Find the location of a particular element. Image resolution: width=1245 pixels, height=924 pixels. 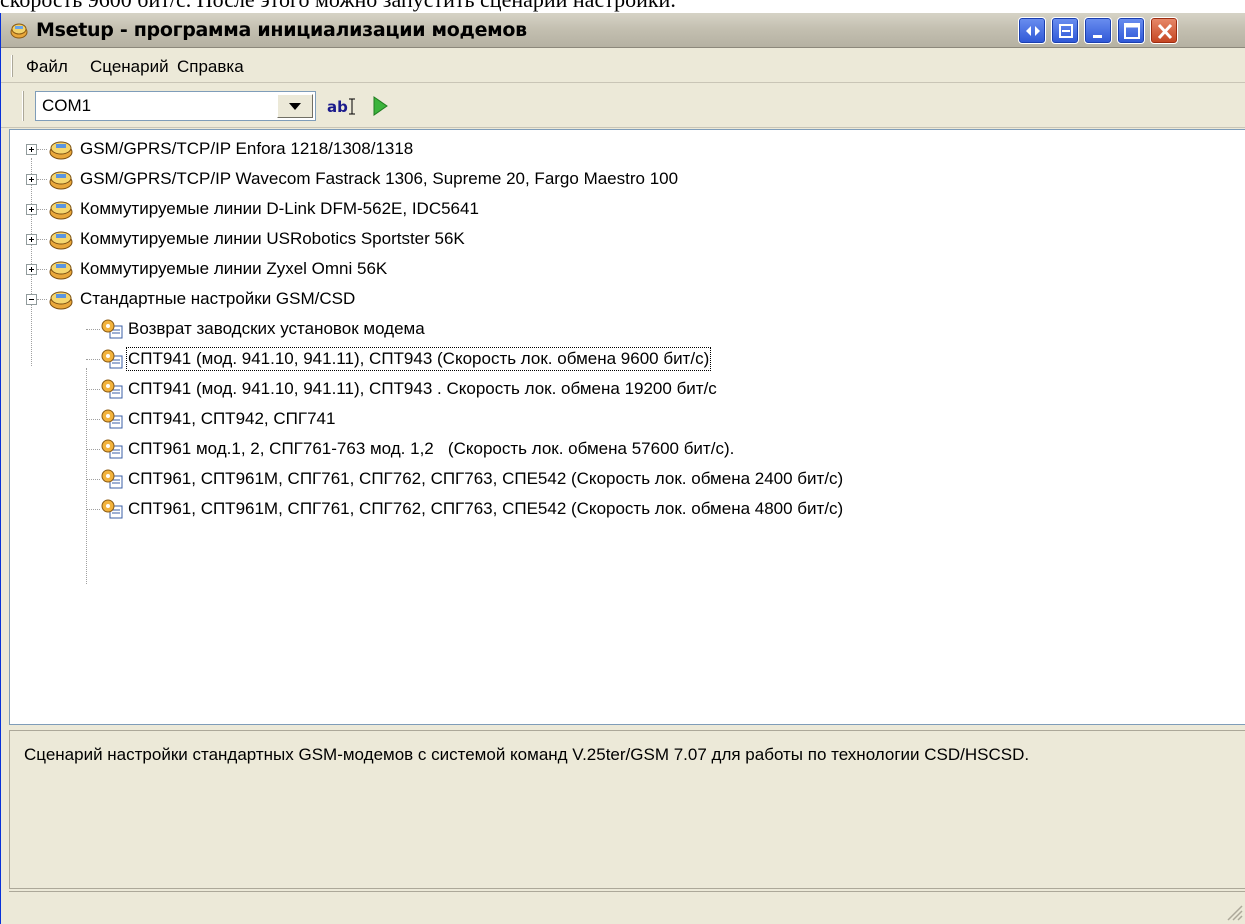

menu-grip is located at coordinates (12, 66).